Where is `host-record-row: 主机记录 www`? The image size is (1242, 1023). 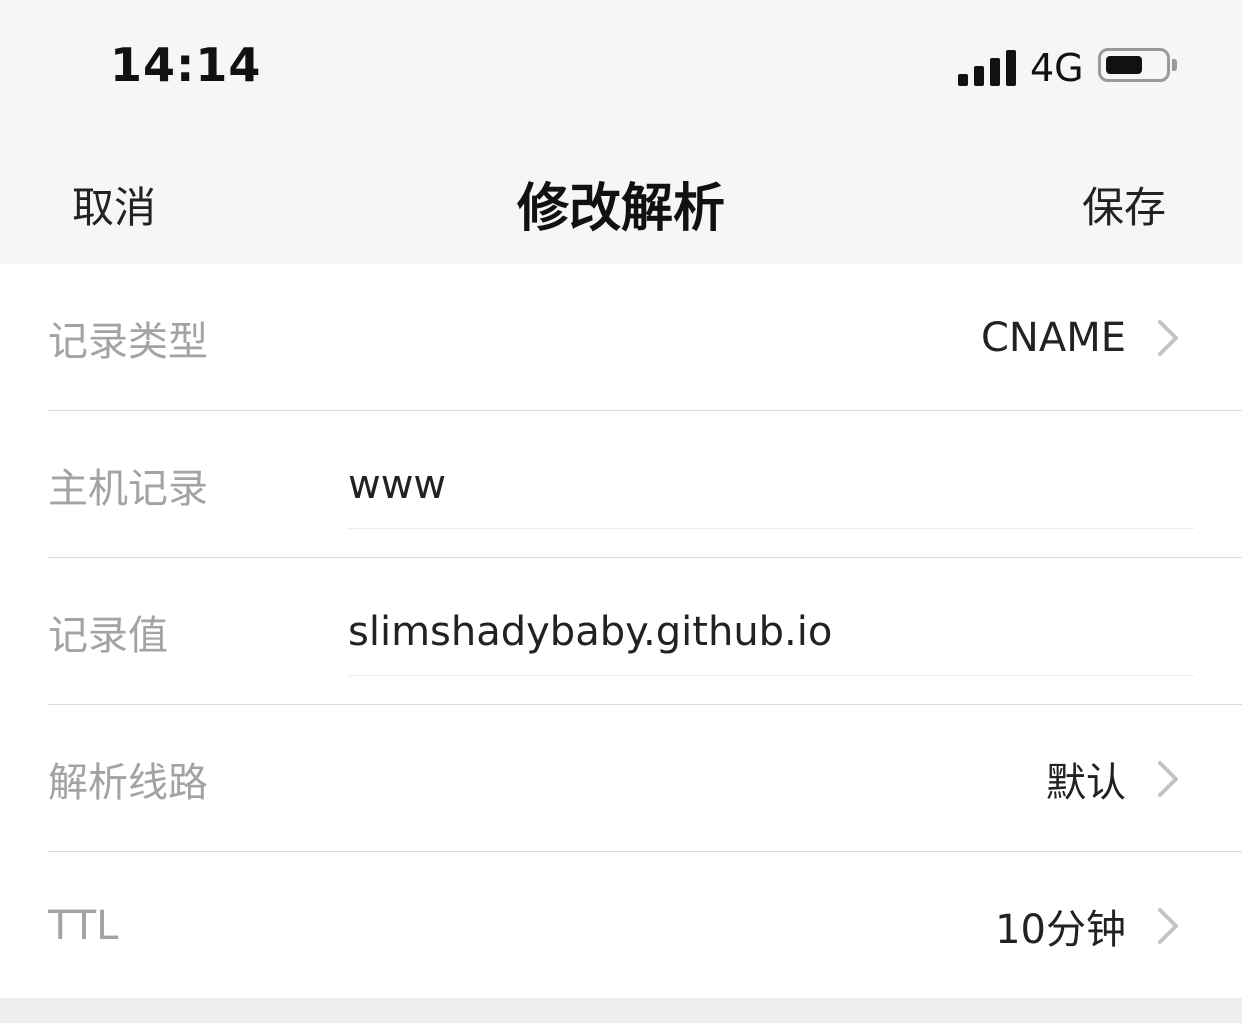
host-record-row: 主机记录 www is located at coordinates (621, 484).